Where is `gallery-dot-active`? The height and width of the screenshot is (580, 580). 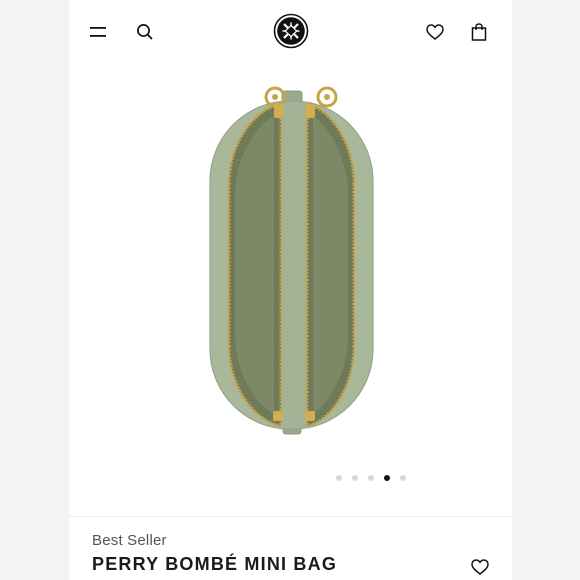 gallery-dot-active is located at coordinates (386, 478).